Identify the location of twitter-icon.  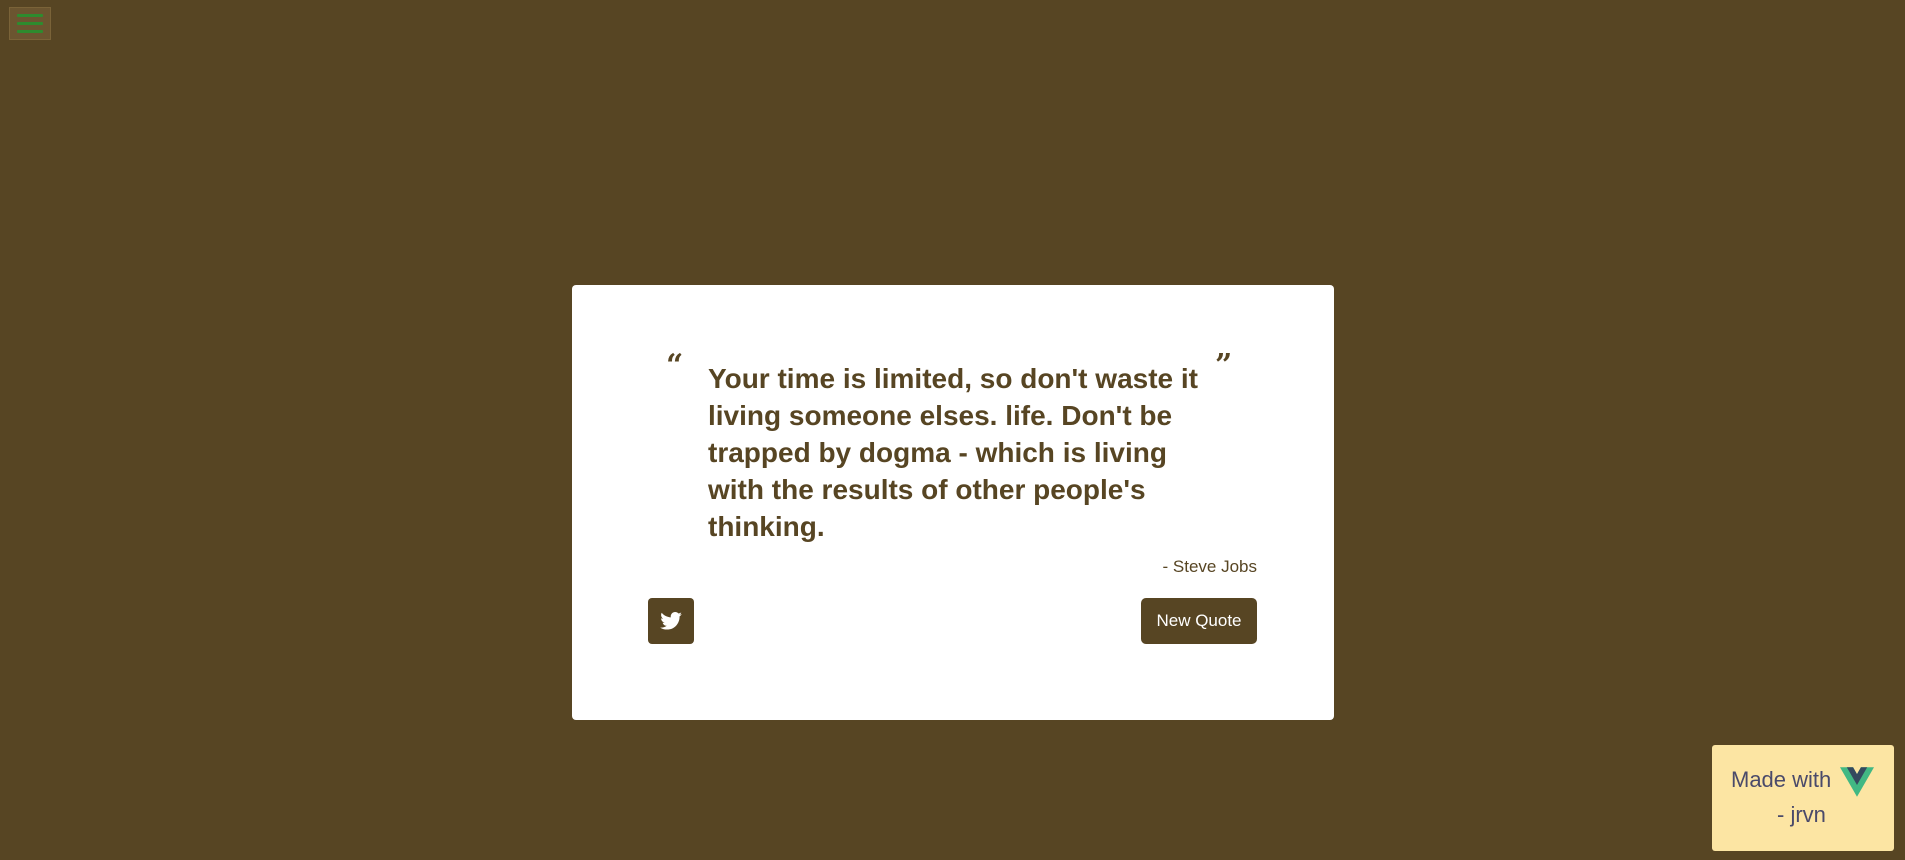
(671, 621).